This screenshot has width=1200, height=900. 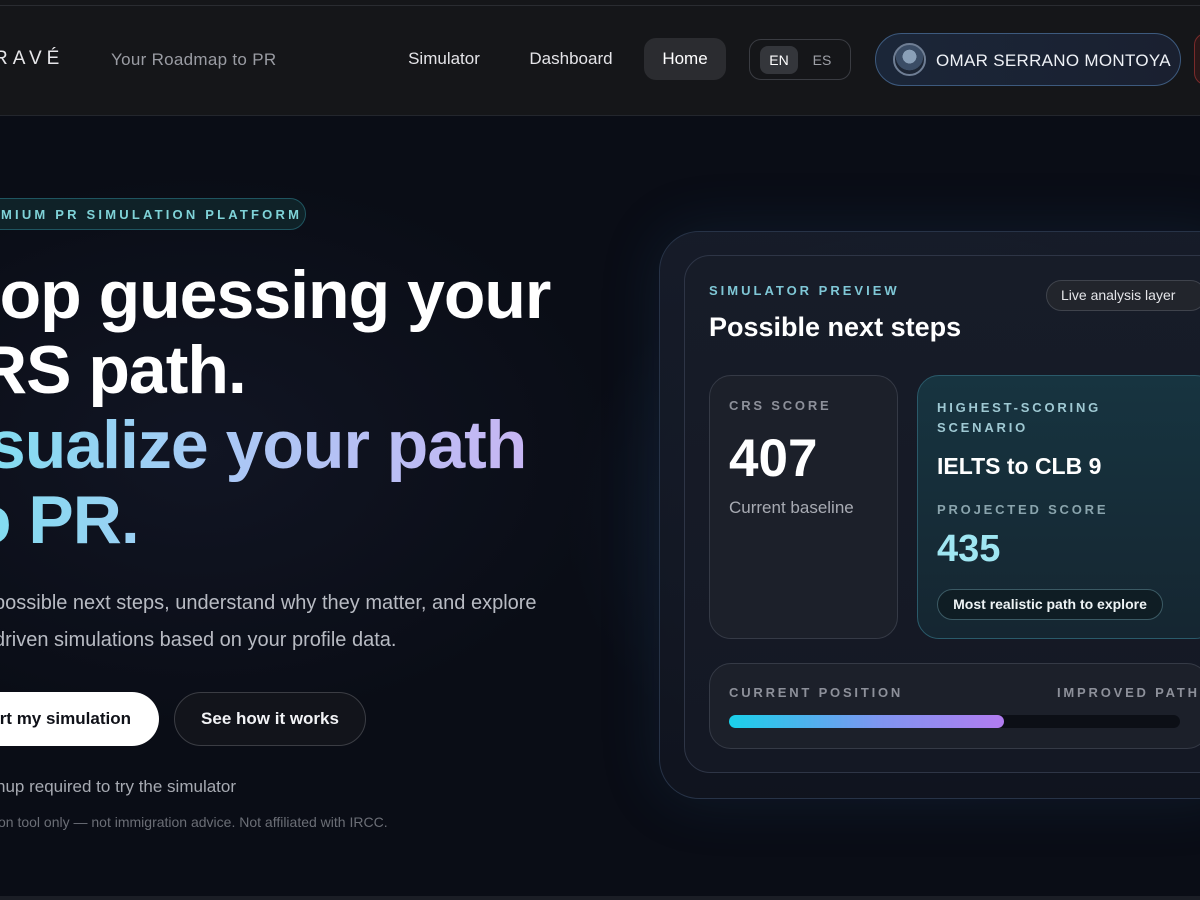 What do you see at coordinates (1197, 59) in the screenshot?
I see `header-edge-button` at bounding box center [1197, 59].